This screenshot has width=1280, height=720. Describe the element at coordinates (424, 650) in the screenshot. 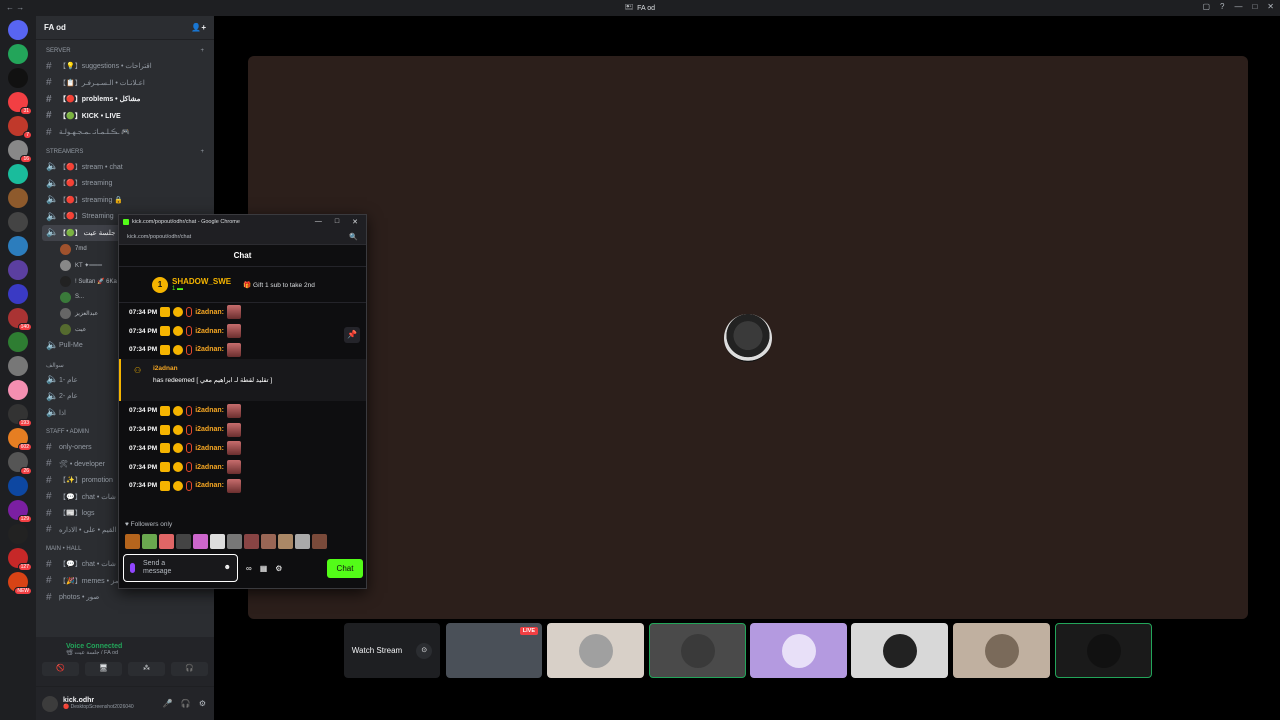

I see `eye-icon: ⊙` at that location.